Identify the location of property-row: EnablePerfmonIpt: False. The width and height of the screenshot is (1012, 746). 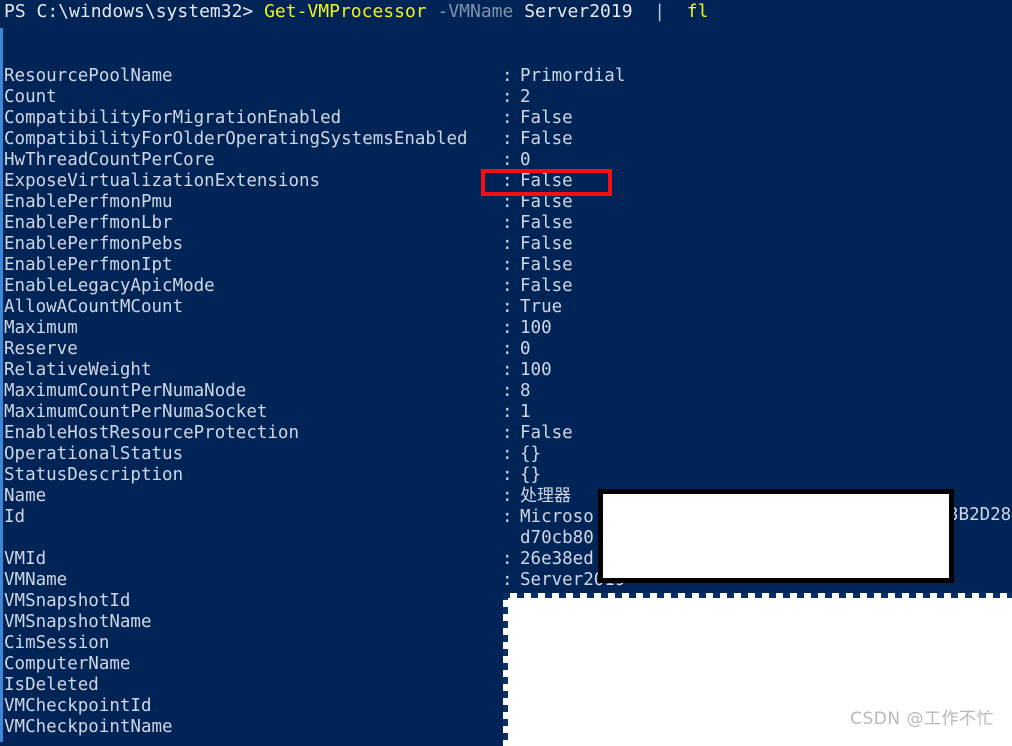
(507, 265).